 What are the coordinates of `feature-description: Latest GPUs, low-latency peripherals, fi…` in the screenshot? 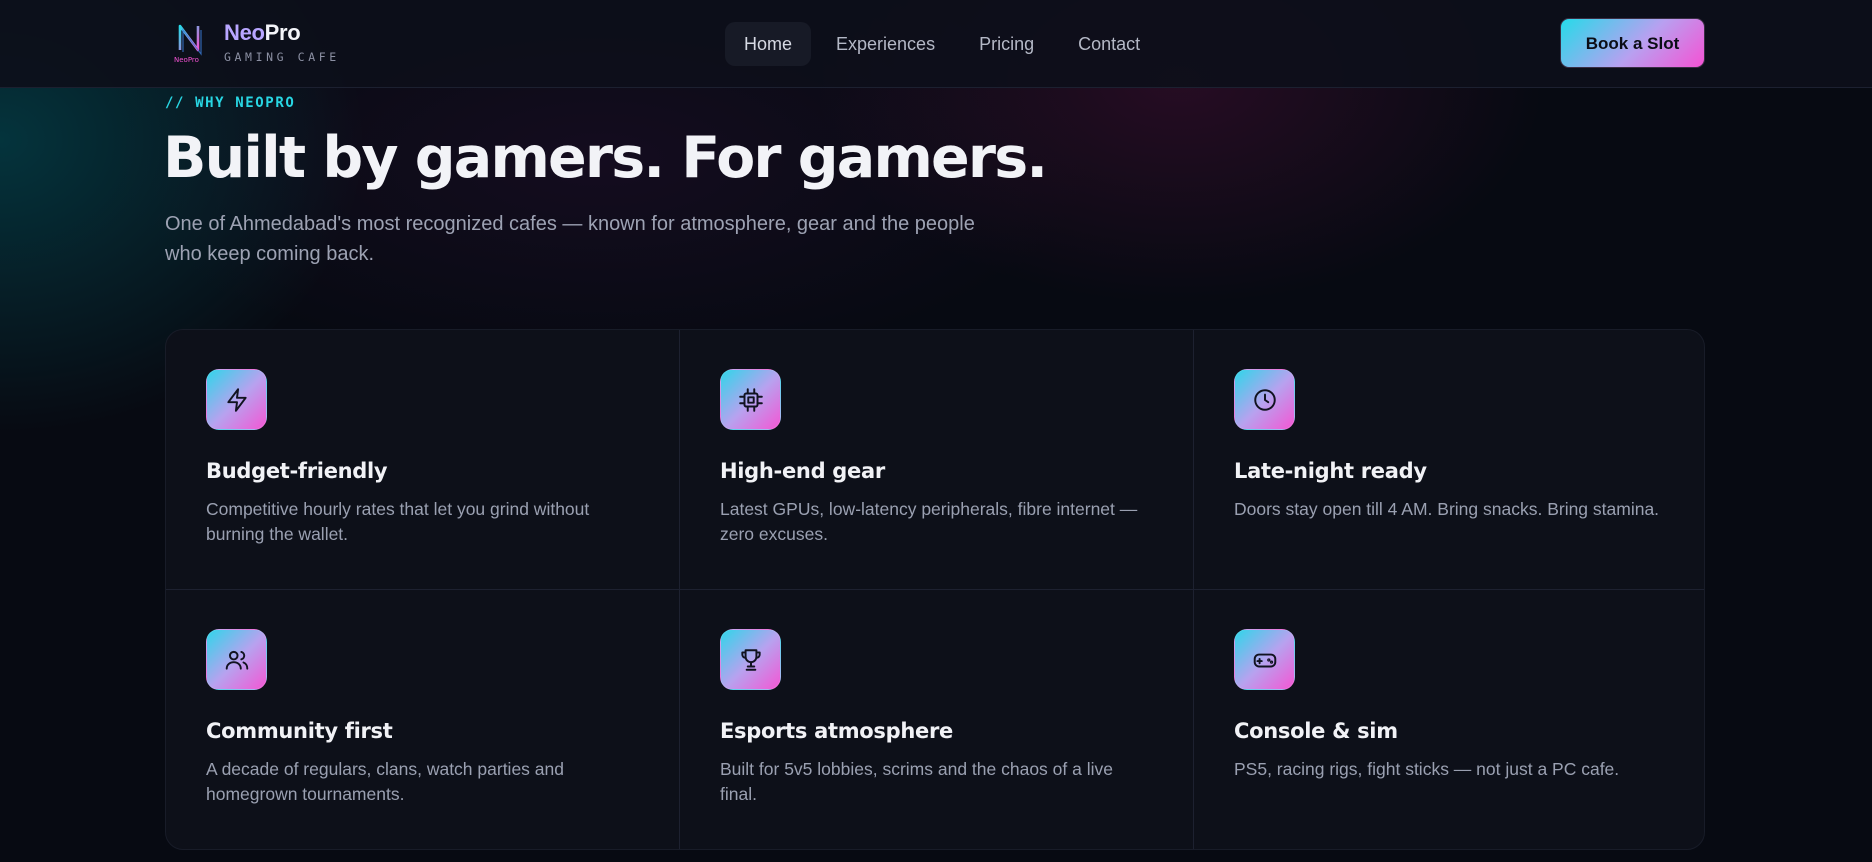 It's located at (929, 521).